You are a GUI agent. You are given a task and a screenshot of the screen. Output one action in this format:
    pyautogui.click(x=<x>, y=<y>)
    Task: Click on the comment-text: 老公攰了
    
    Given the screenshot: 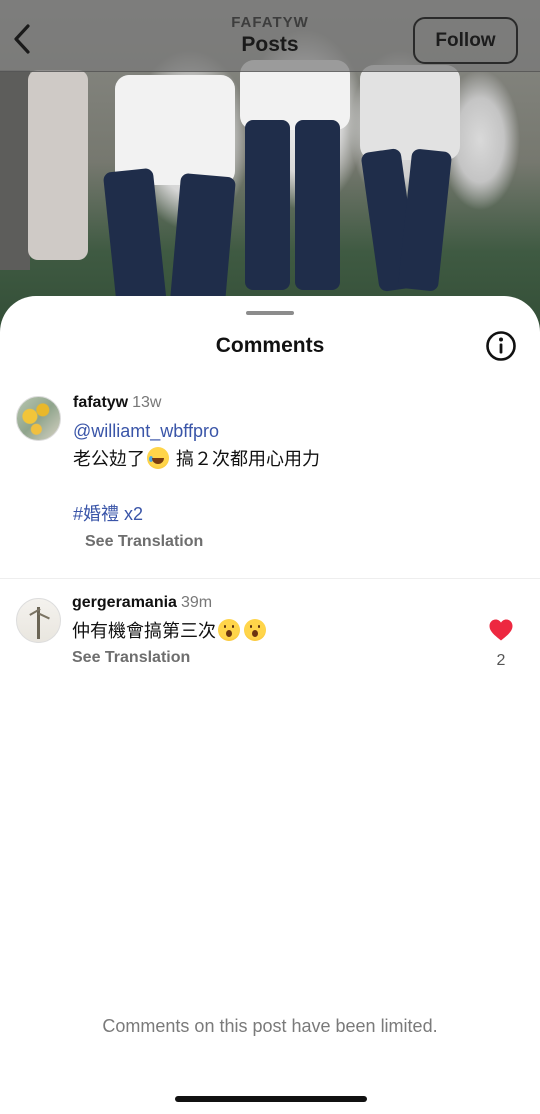 What is the action you would take?
    pyautogui.click(x=109, y=459)
    